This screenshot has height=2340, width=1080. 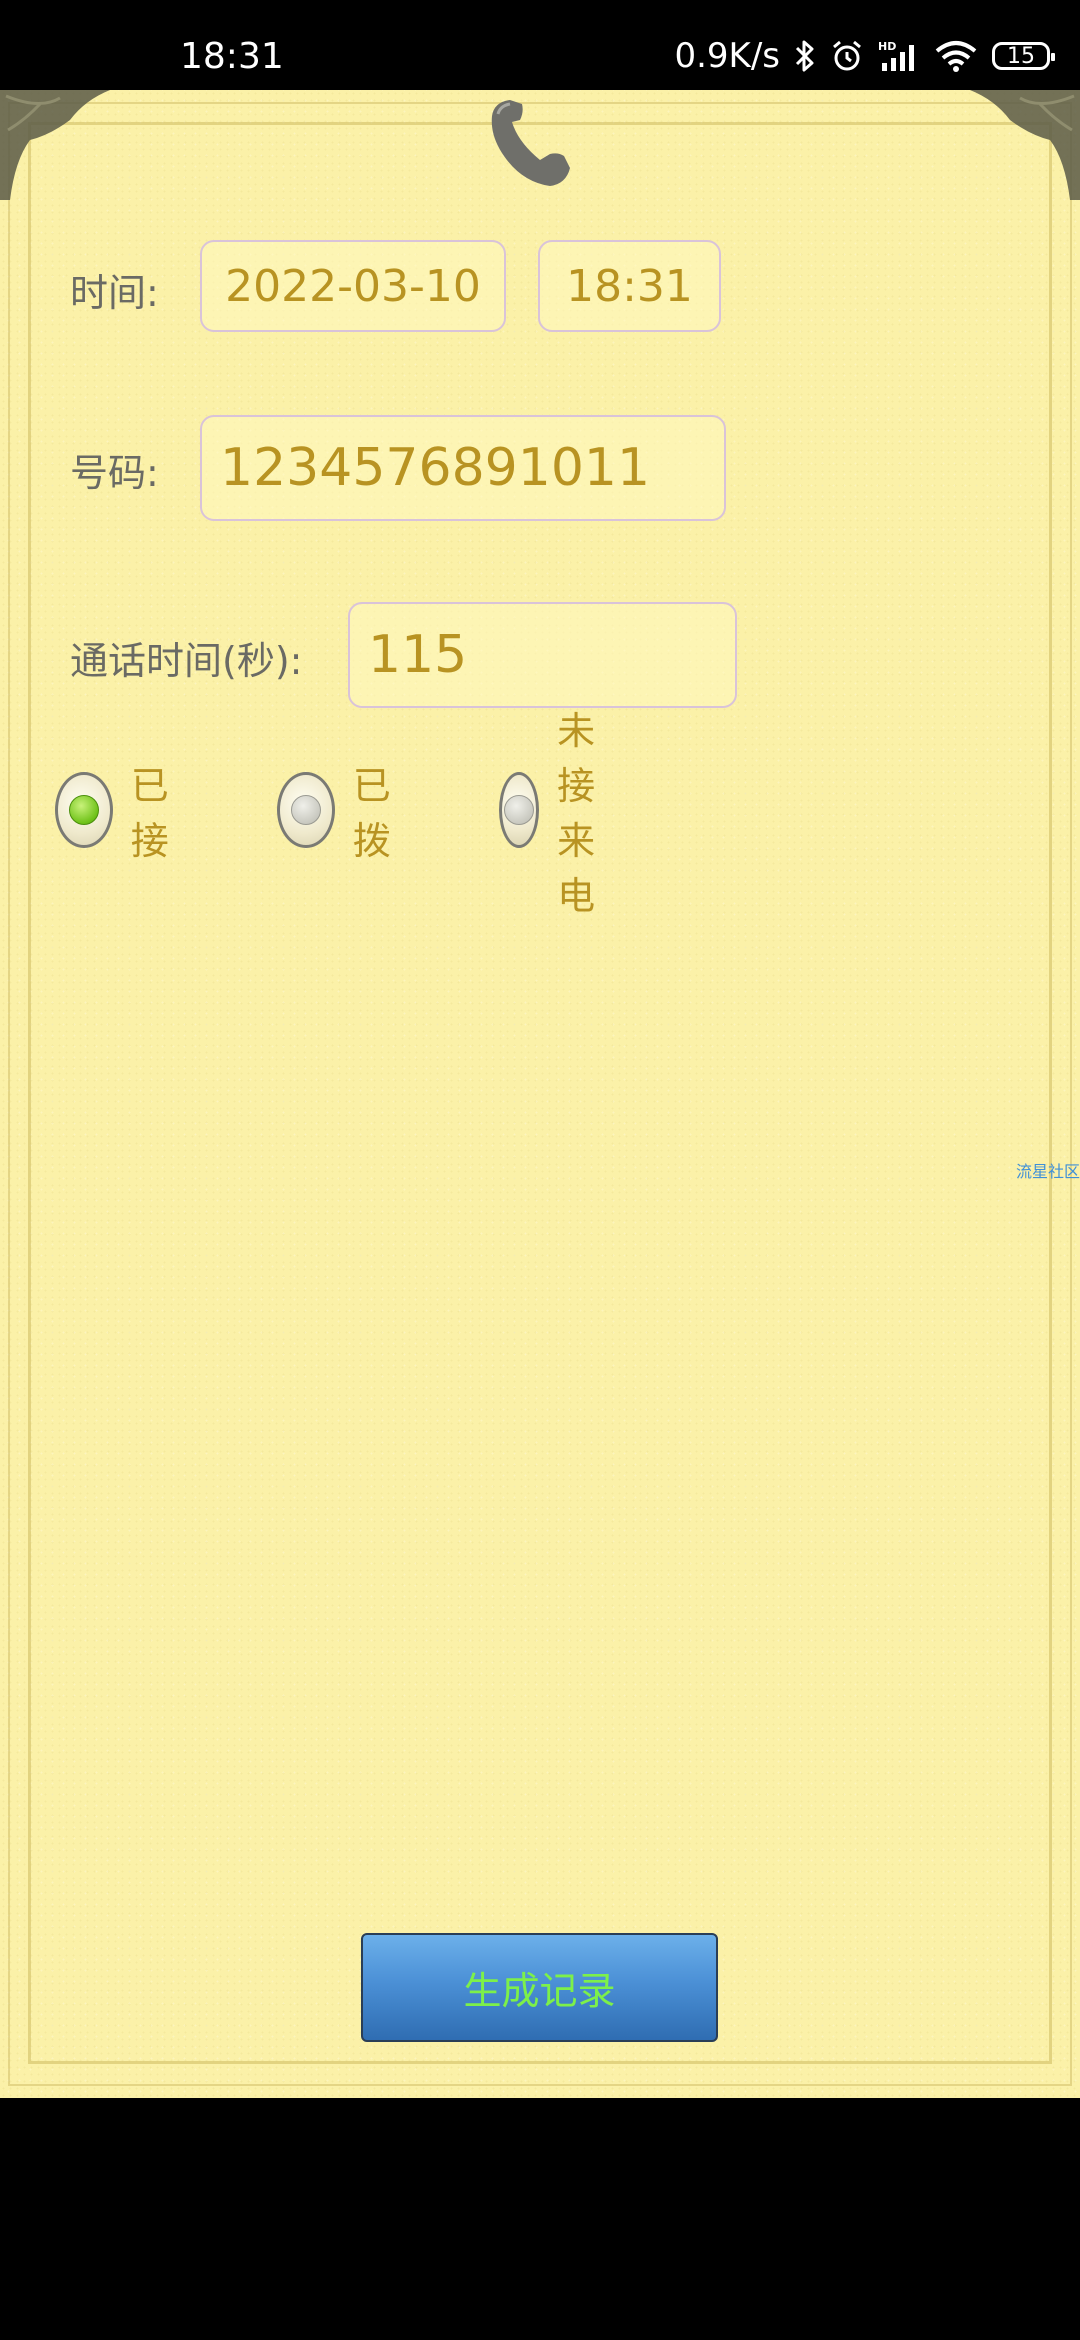 I want to click on phone-number-input: 1234576891011, so click(x=463, y=468).